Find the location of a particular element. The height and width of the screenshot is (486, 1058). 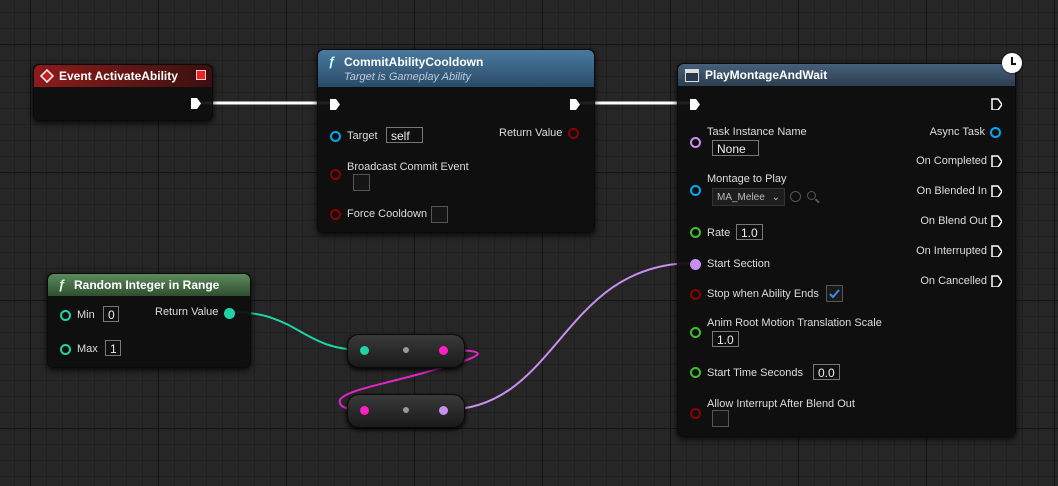

checkmark-icon is located at coordinates (834, 294).